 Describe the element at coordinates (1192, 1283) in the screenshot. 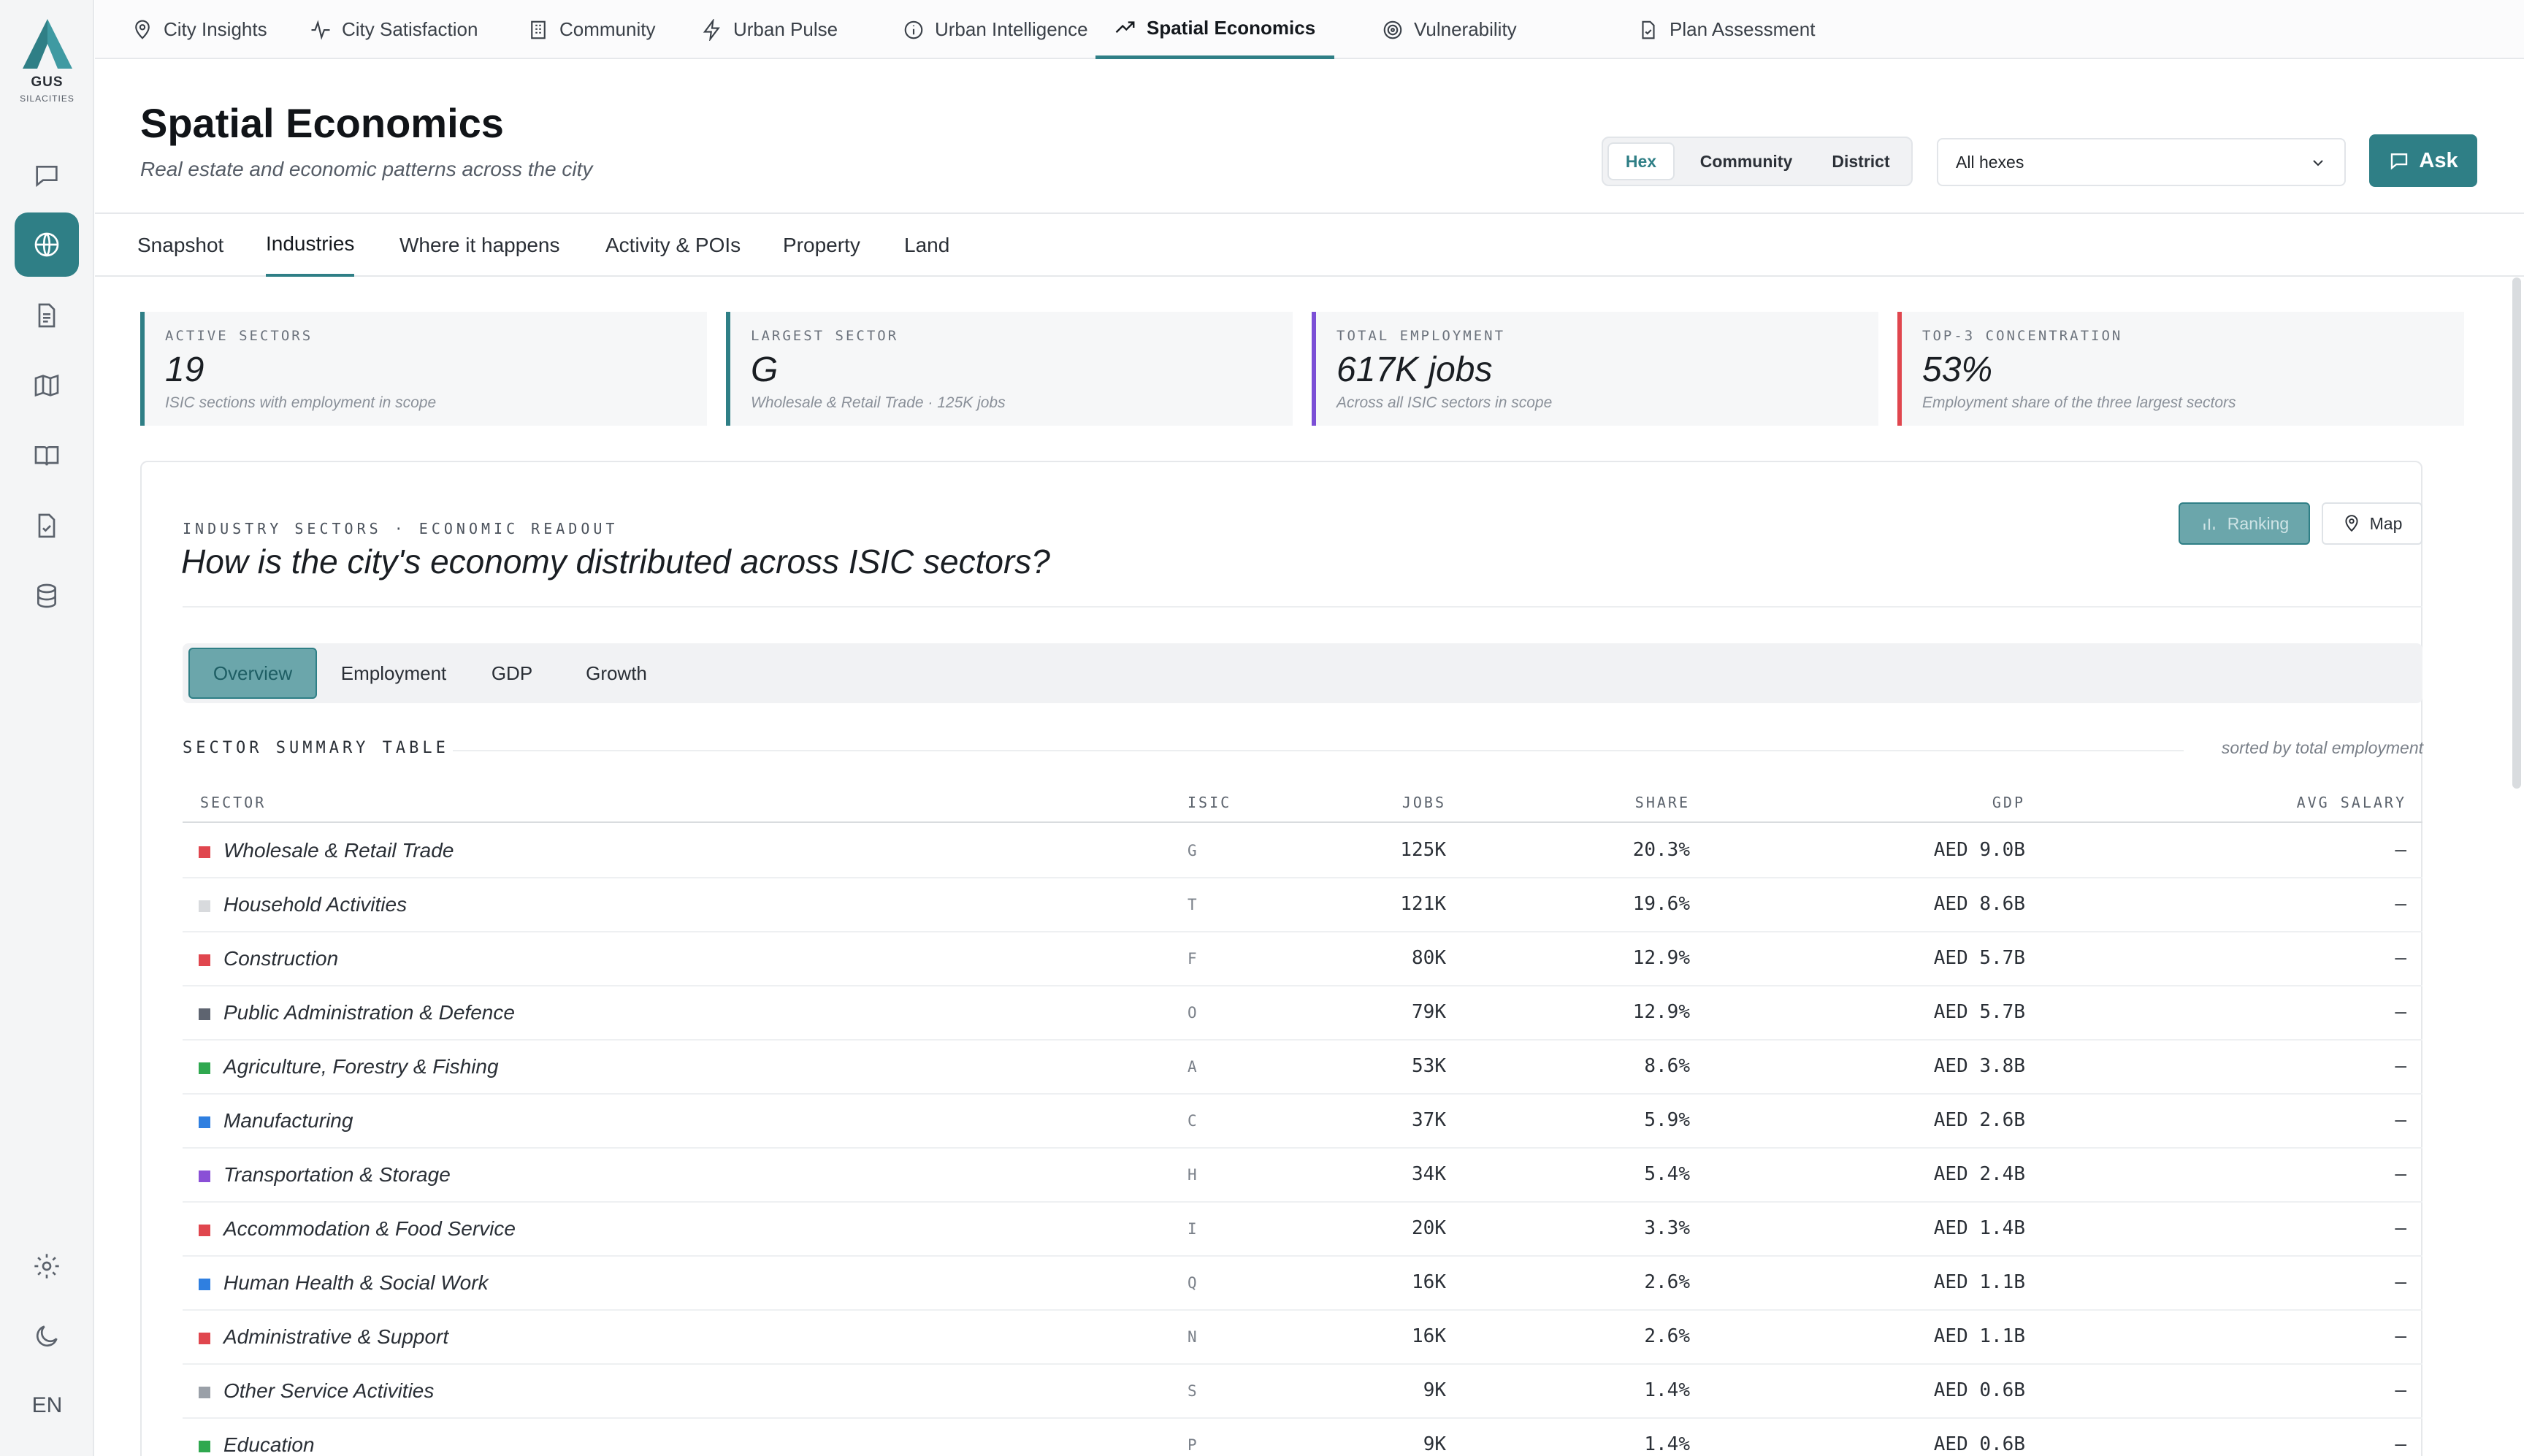

I see `isic-code: Q` at that location.